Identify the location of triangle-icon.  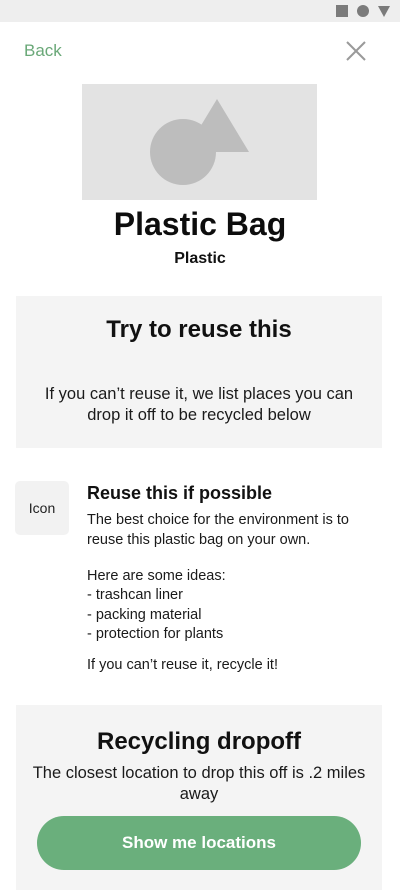
(384, 11).